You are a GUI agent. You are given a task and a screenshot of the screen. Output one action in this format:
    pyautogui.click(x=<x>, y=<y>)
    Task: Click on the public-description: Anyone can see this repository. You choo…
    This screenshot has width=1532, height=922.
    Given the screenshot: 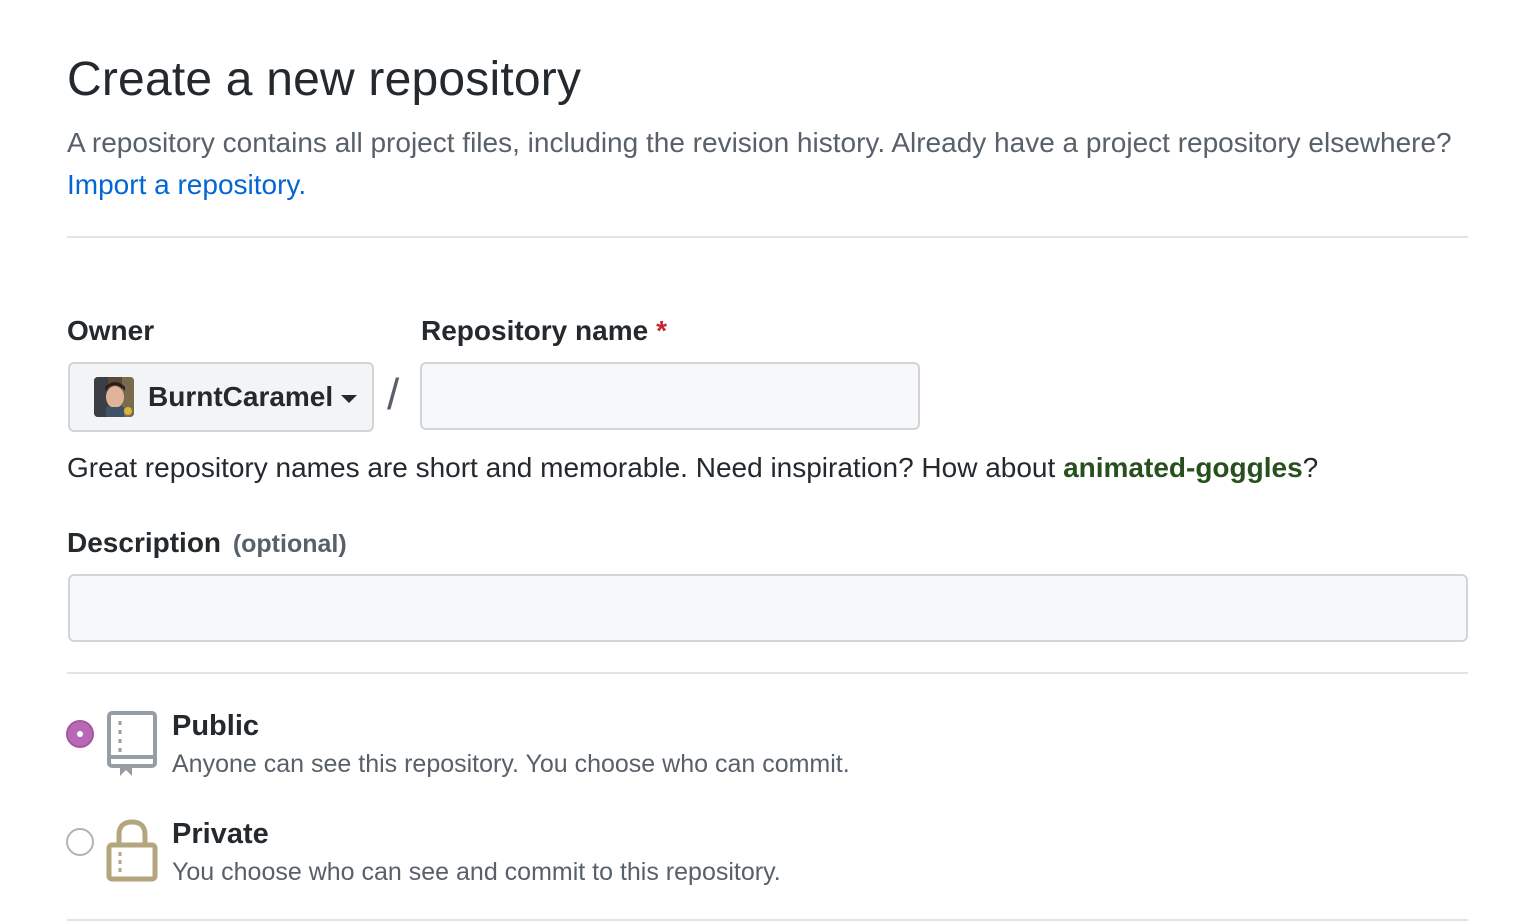 What is the action you would take?
    pyautogui.click(x=511, y=764)
    